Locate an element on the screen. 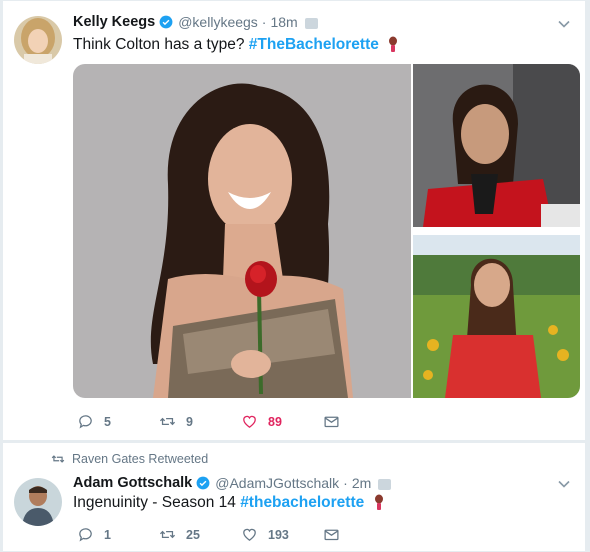 This screenshot has height=552, width=590. retweet-count: 9 is located at coordinates (189, 421).